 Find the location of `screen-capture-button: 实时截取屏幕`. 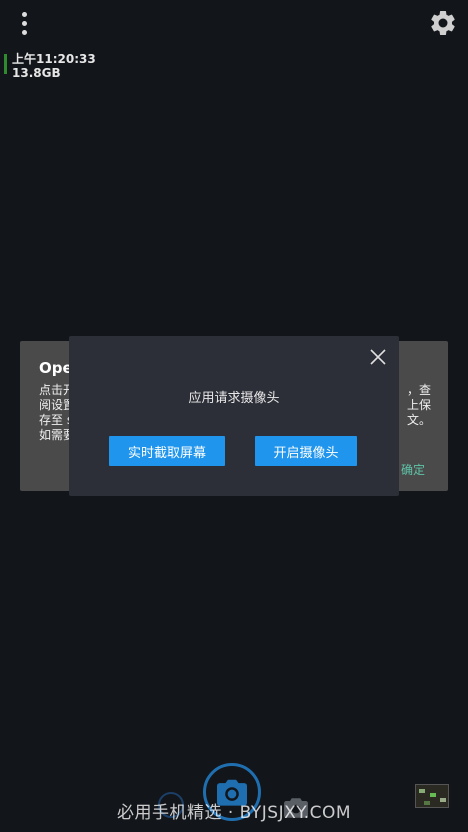

screen-capture-button: 实时截取屏幕 is located at coordinates (167, 451).